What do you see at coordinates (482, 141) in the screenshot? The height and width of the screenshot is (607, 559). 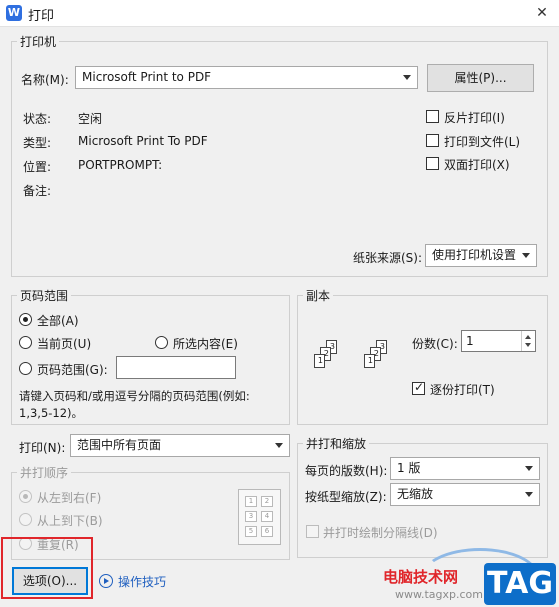 I see `print-to-file-label: 打印到文件(L)` at bounding box center [482, 141].